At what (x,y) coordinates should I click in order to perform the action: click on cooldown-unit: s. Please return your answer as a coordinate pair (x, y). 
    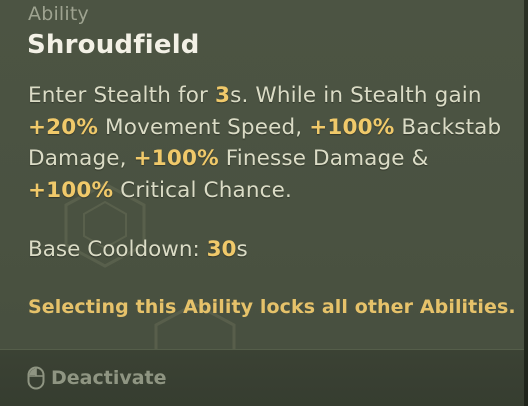
    Looking at the image, I should click on (242, 249).